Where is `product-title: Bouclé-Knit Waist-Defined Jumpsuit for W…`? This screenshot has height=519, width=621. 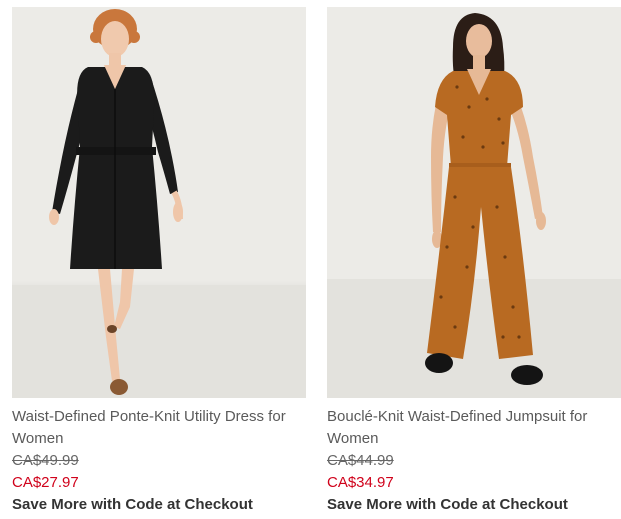
product-title: Bouclé-Knit Waist-Defined Jumpsuit for W… is located at coordinates (474, 428).